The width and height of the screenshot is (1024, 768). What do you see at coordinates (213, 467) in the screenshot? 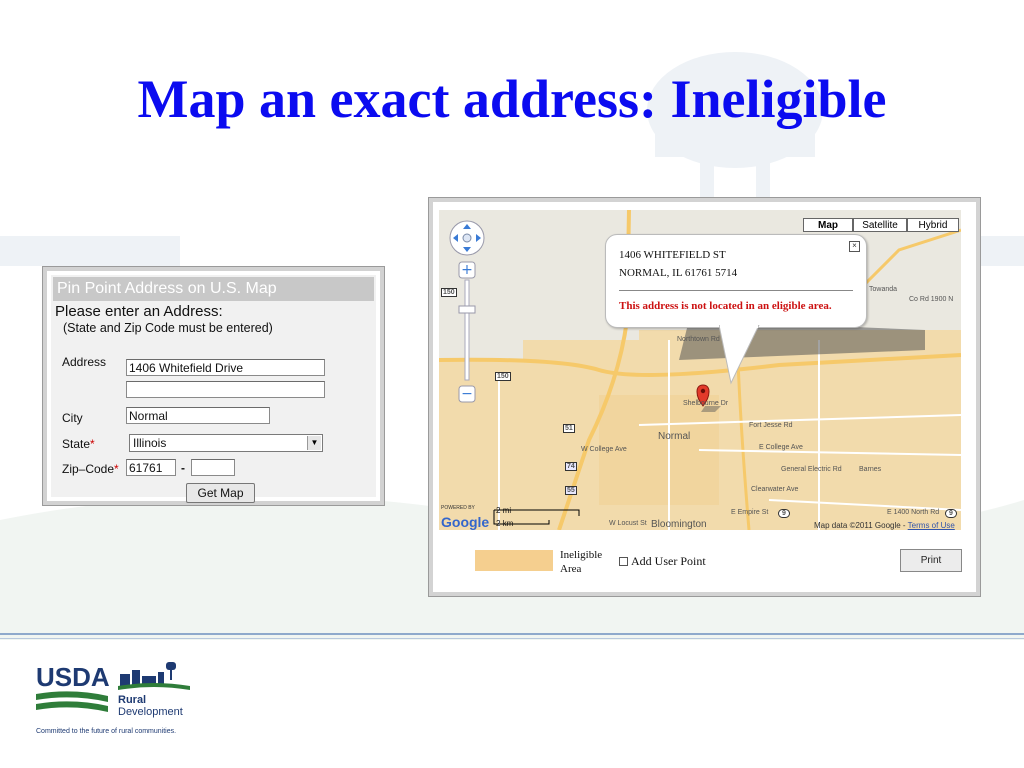
I see `zip-ext-input` at bounding box center [213, 467].